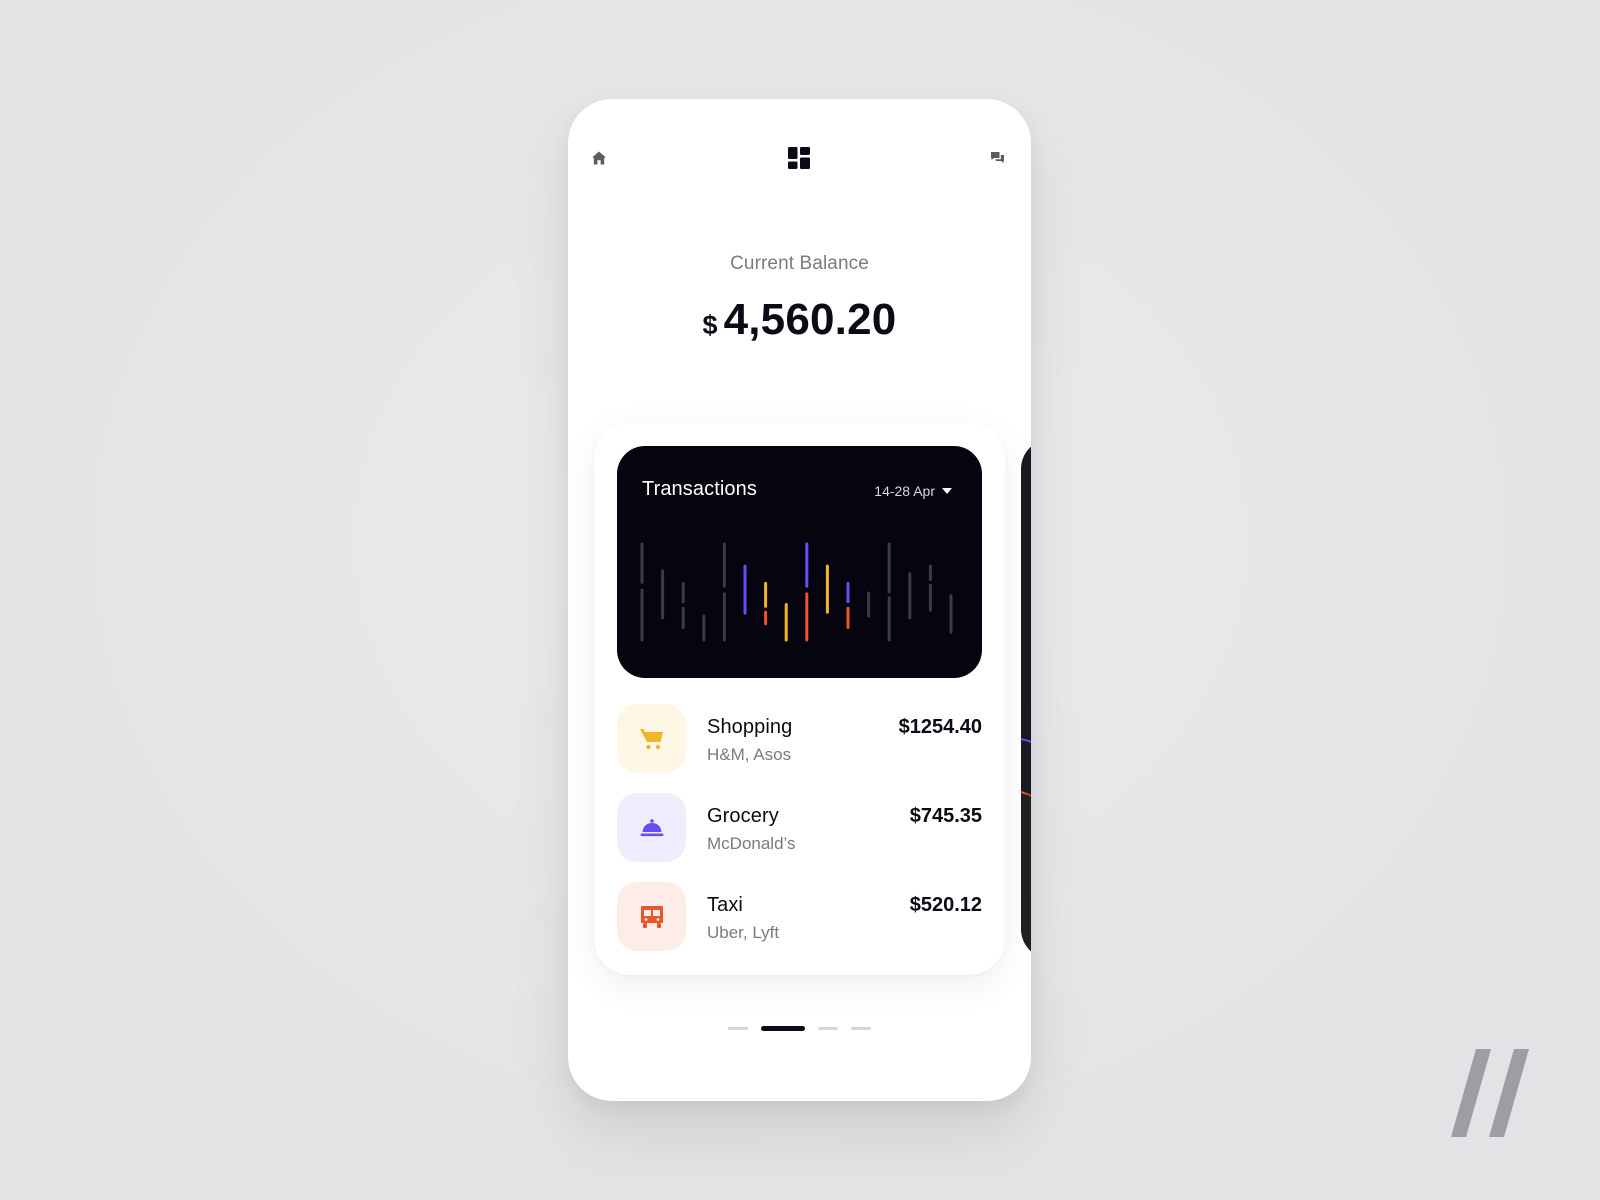  I want to click on transaction-merchants: Uber, Lyft, so click(743, 932).